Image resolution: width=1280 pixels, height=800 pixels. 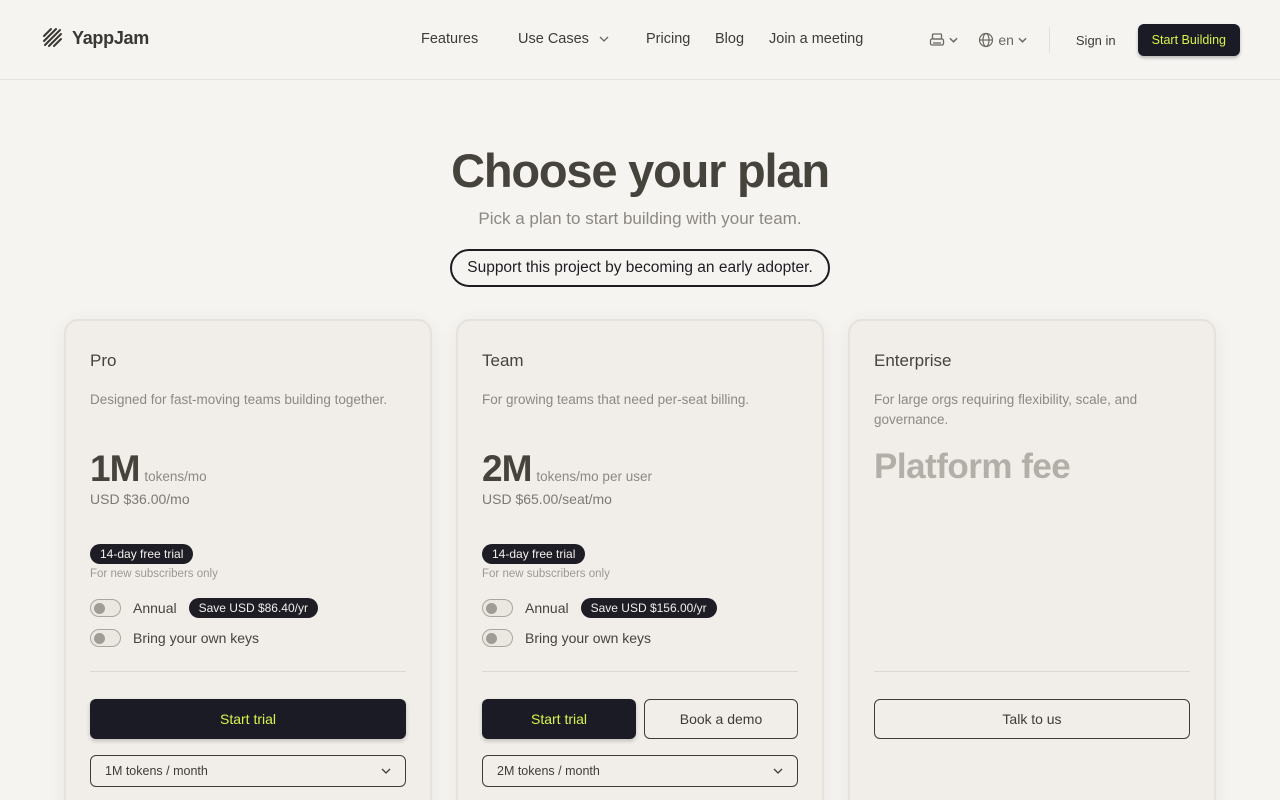 What do you see at coordinates (594, 476) in the screenshot?
I see `plan-unit: tokens/mo per user` at bounding box center [594, 476].